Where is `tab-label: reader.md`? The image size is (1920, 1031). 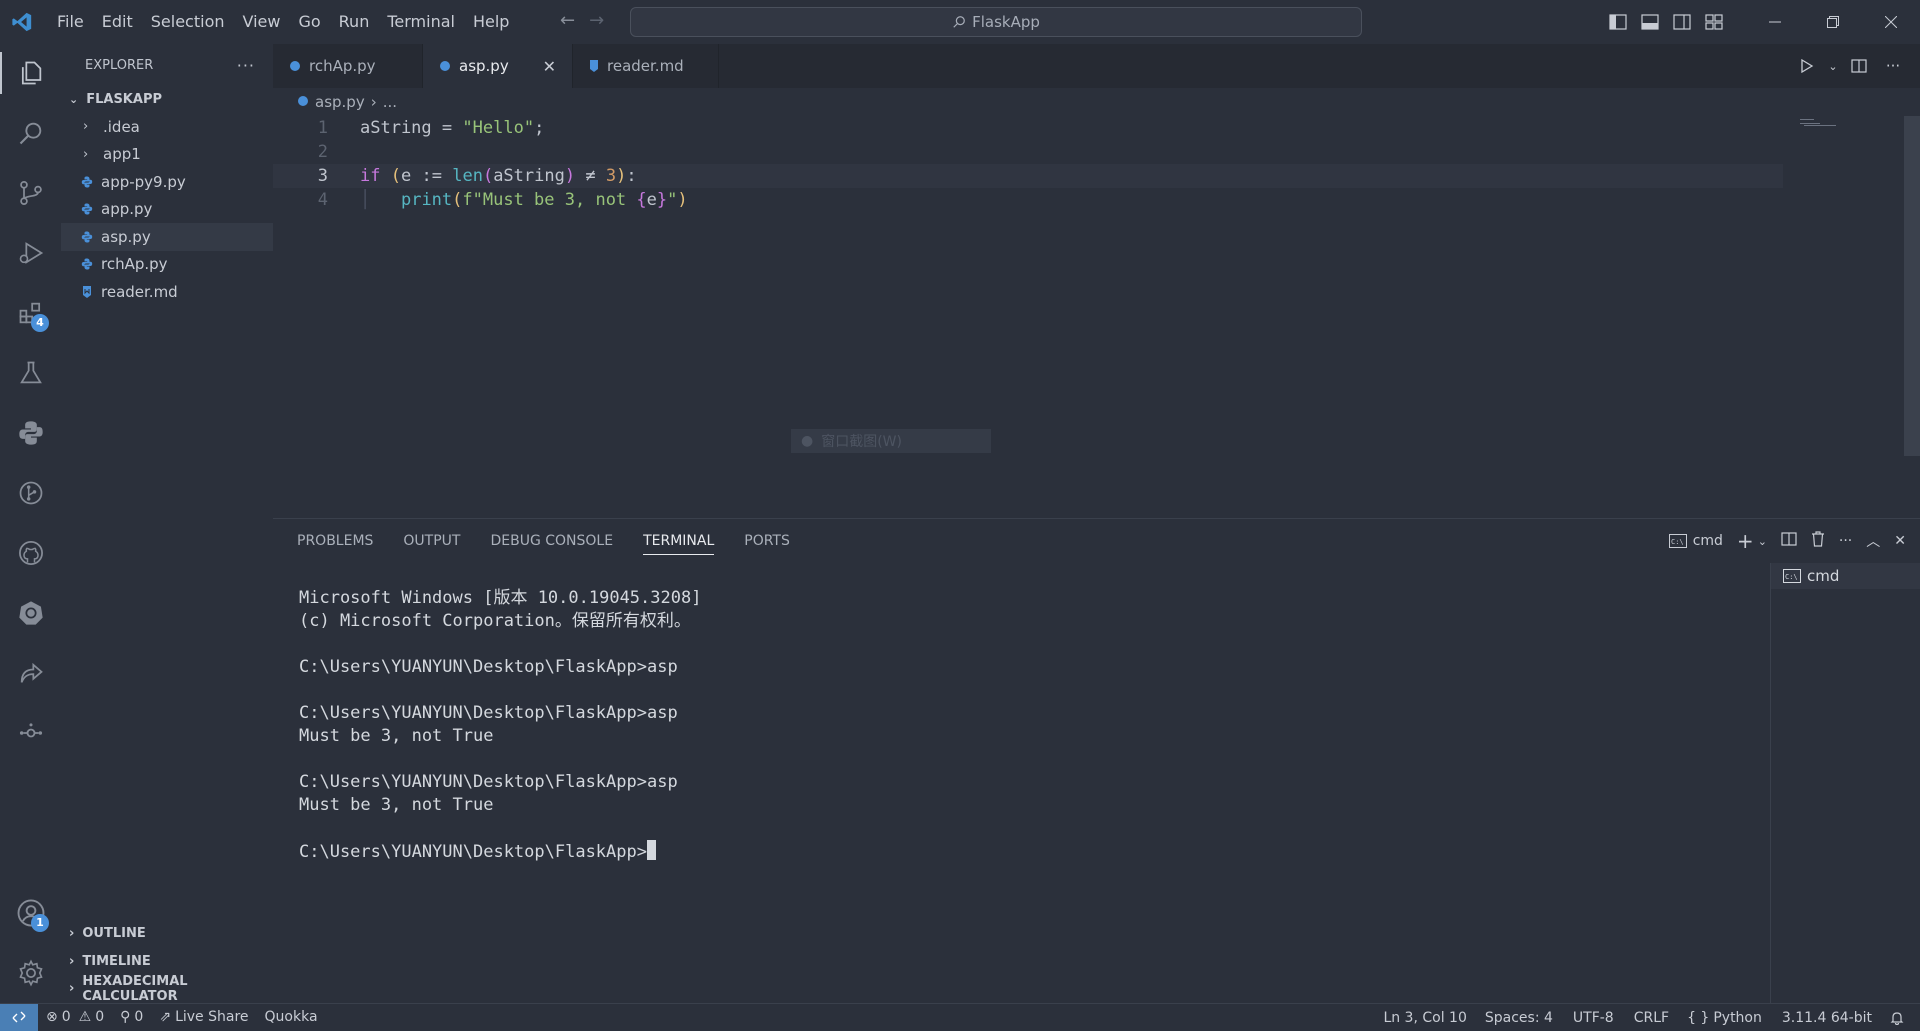 tab-label: reader.md is located at coordinates (645, 66).